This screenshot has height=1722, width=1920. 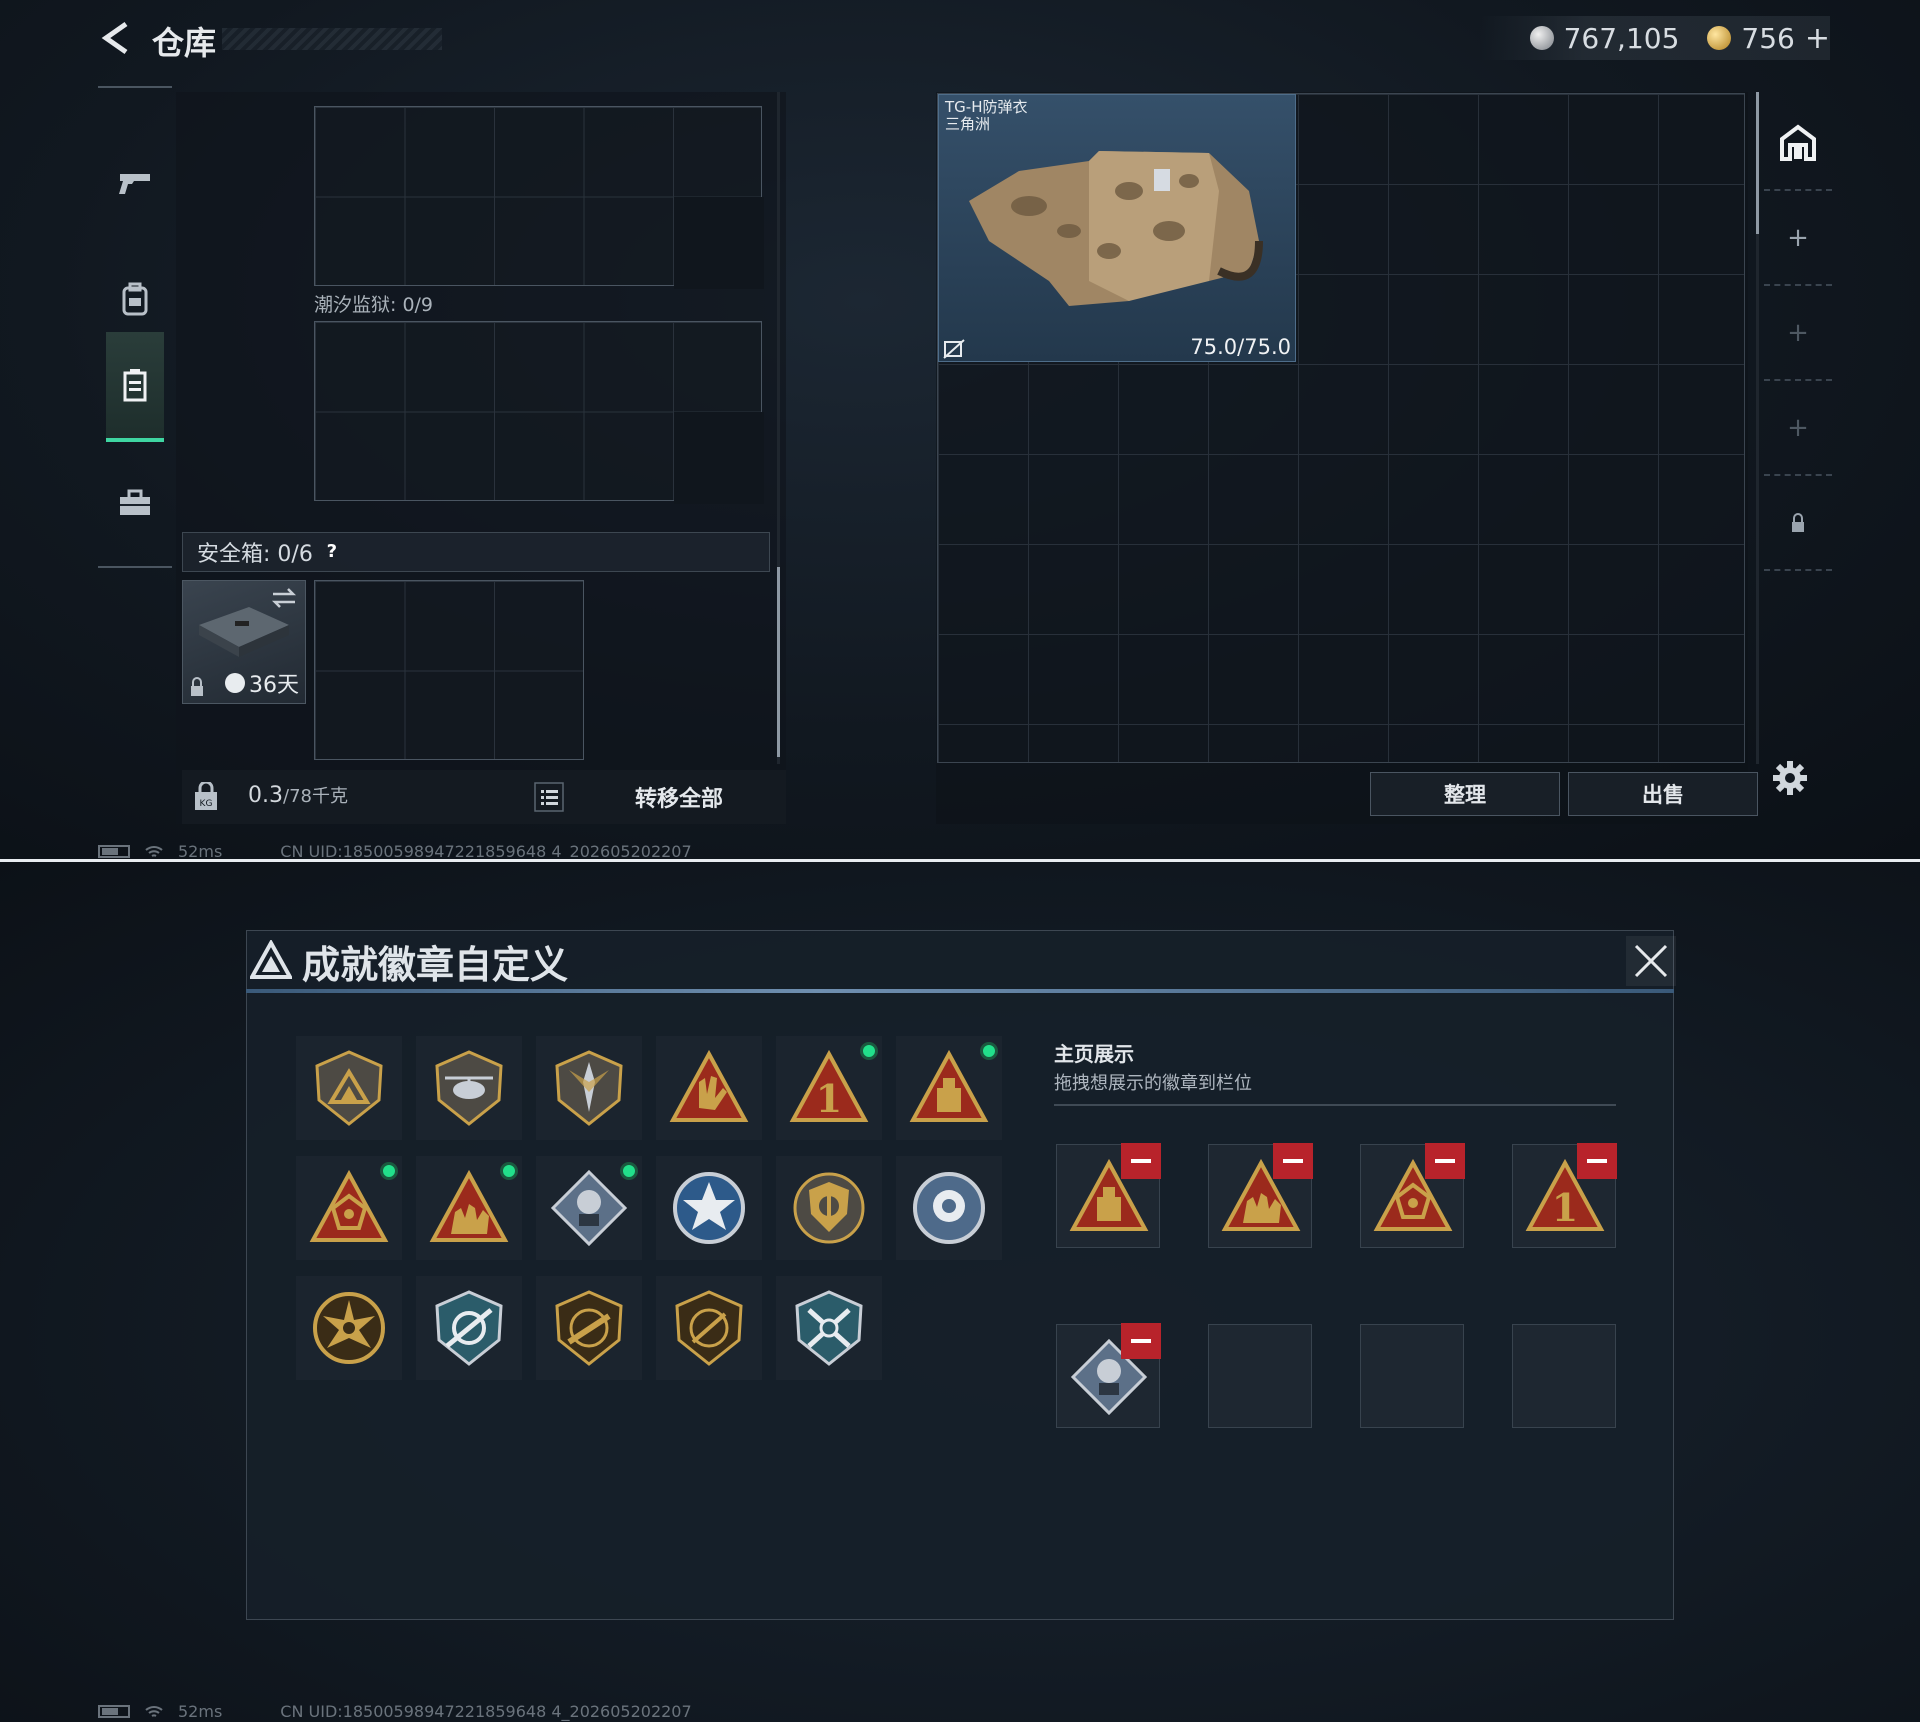 I want to click on sell-button: 出售, so click(x=1663, y=794).